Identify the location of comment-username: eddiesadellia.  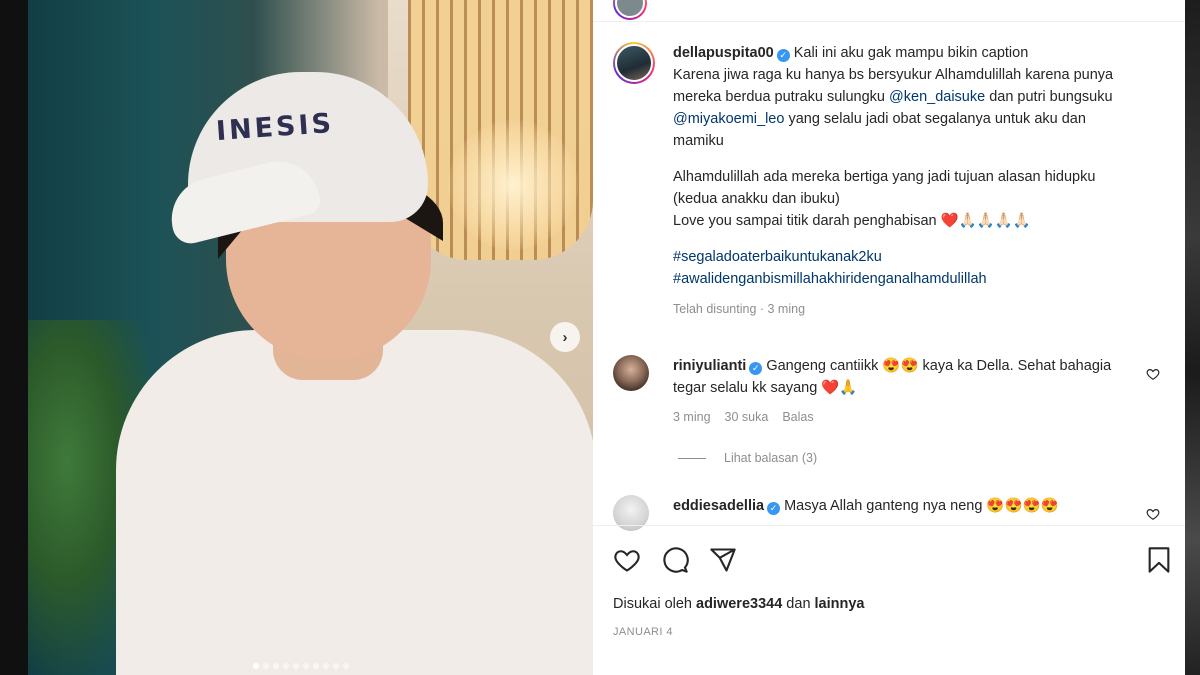
(718, 506).